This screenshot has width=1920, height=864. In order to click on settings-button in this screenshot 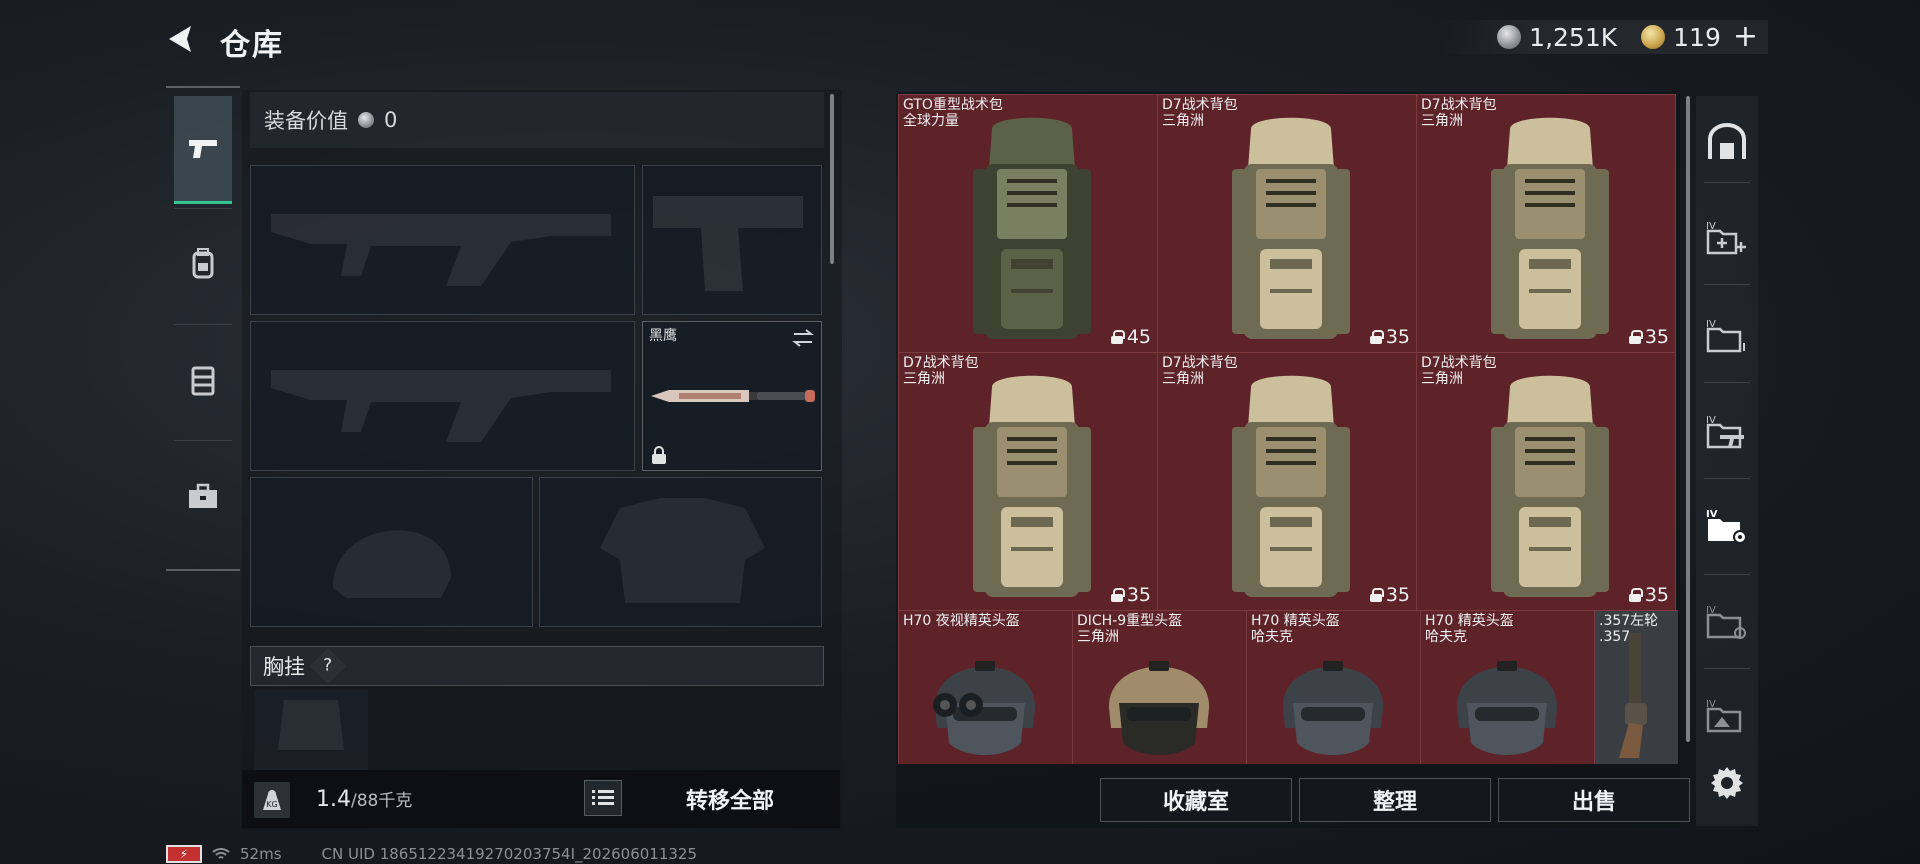, I will do `click(1727, 782)`.